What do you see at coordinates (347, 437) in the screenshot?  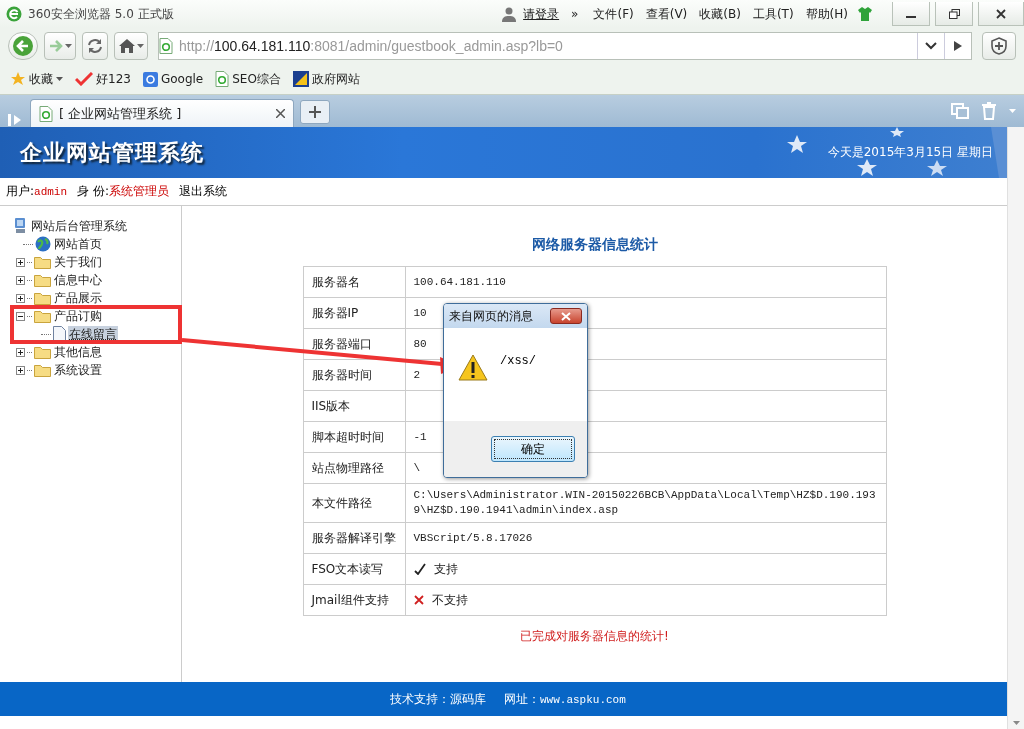 I see `table-cell: 脚本超时时间` at bounding box center [347, 437].